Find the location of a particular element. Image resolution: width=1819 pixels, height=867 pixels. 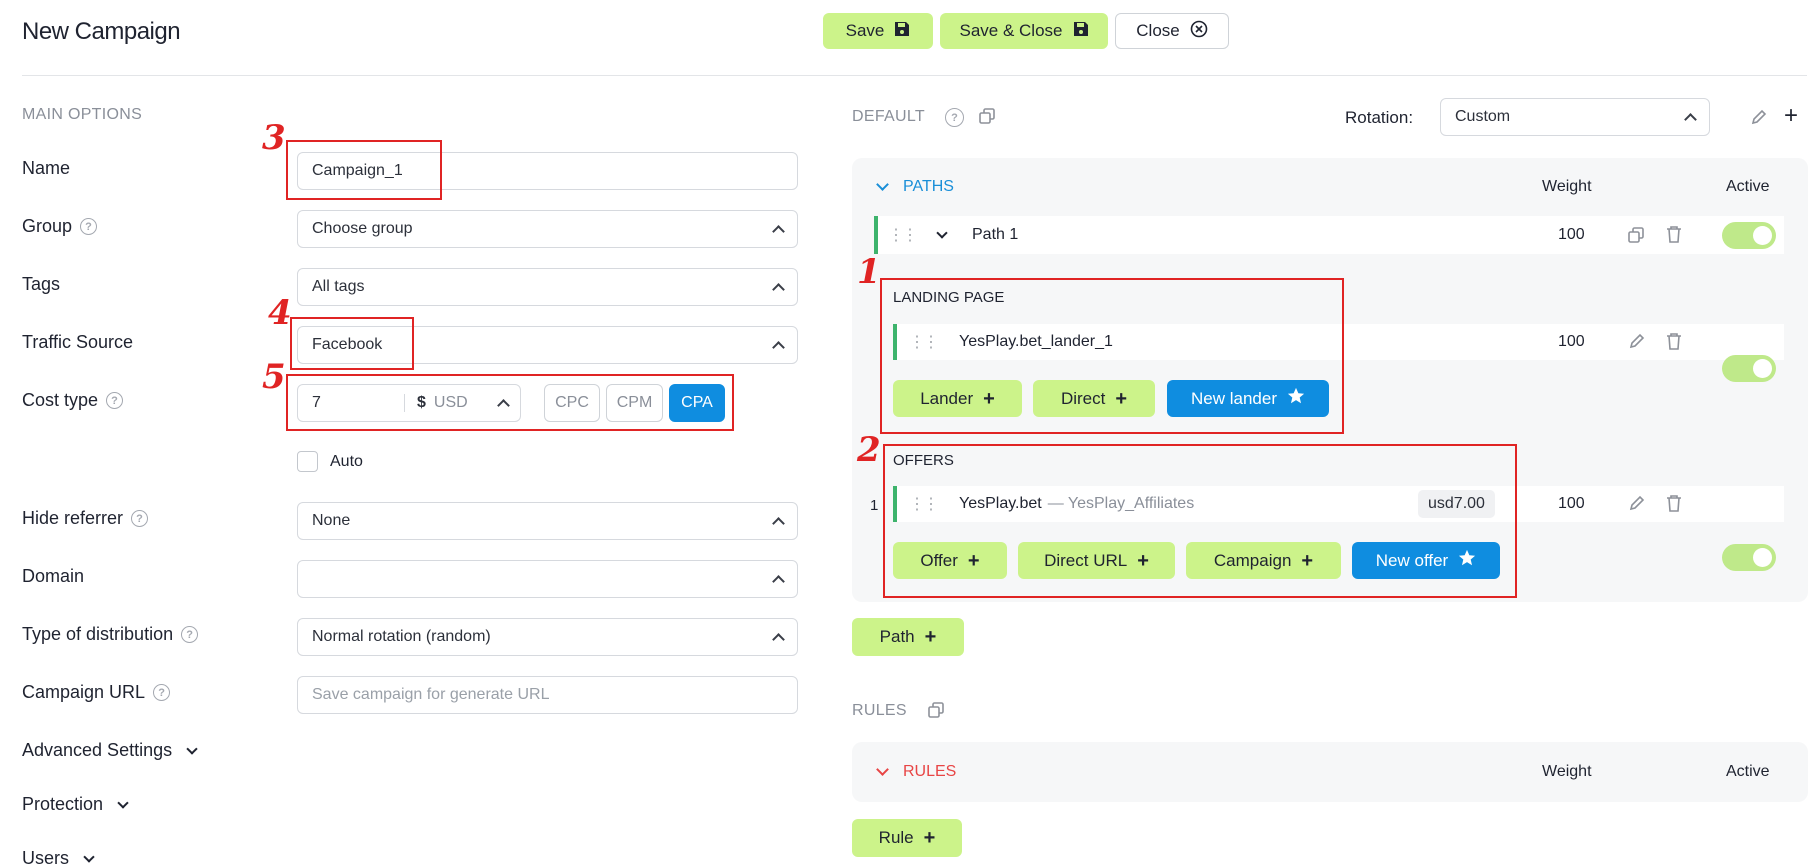

add-path-button: Path + is located at coordinates (908, 637).